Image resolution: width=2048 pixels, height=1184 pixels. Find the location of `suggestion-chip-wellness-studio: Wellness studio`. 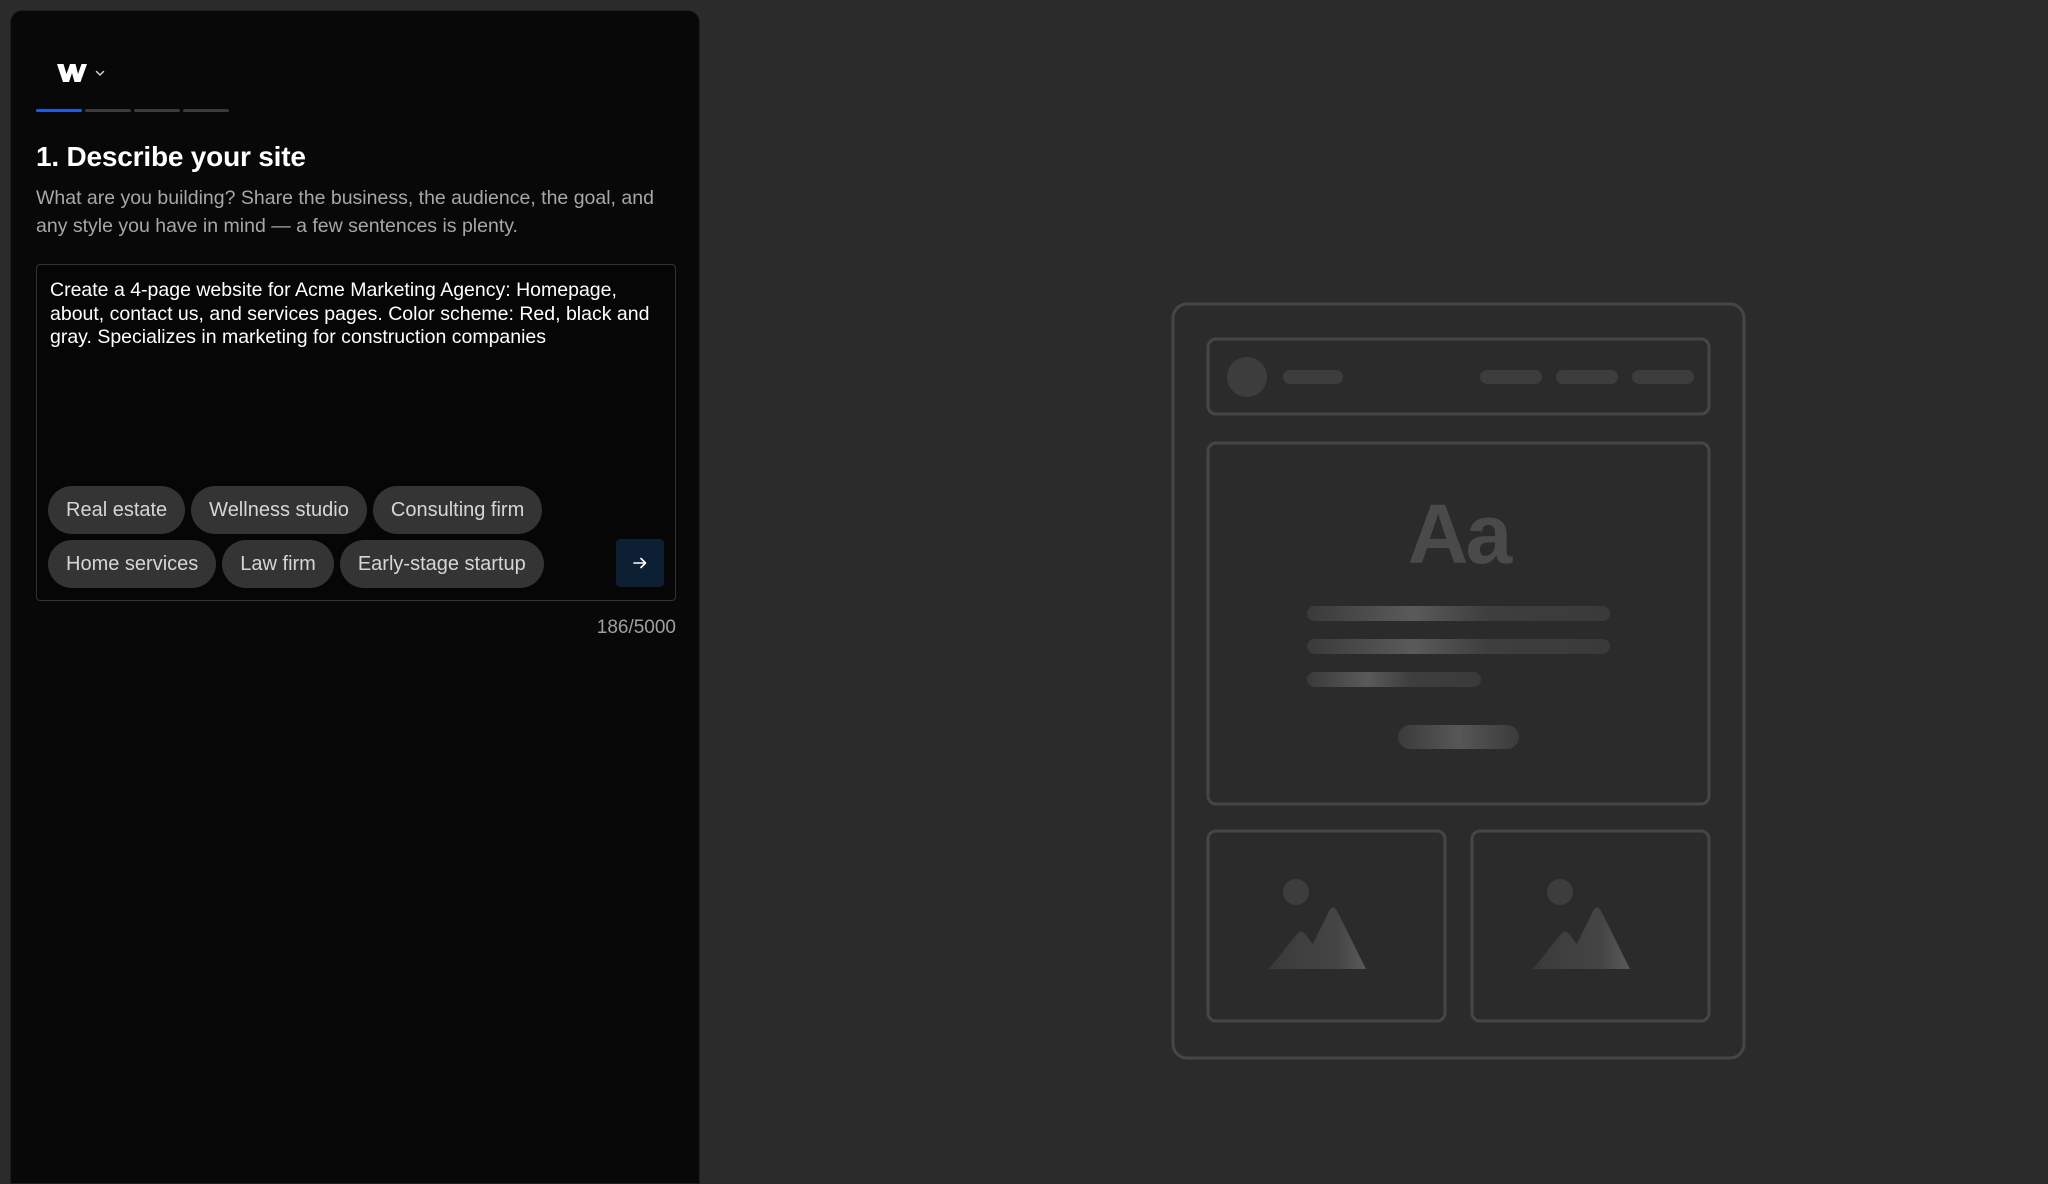

suggestion-chip-wellness-studio: Wellness studio is located at coordinates (279, 510).